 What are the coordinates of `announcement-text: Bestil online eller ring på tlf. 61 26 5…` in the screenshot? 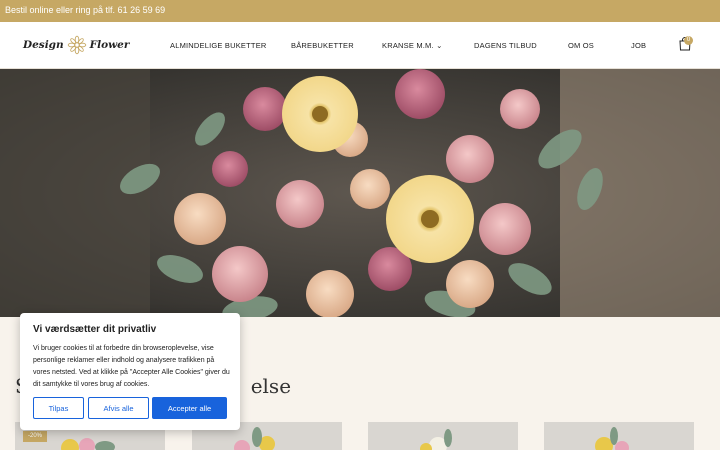 It's located at (85, 10).